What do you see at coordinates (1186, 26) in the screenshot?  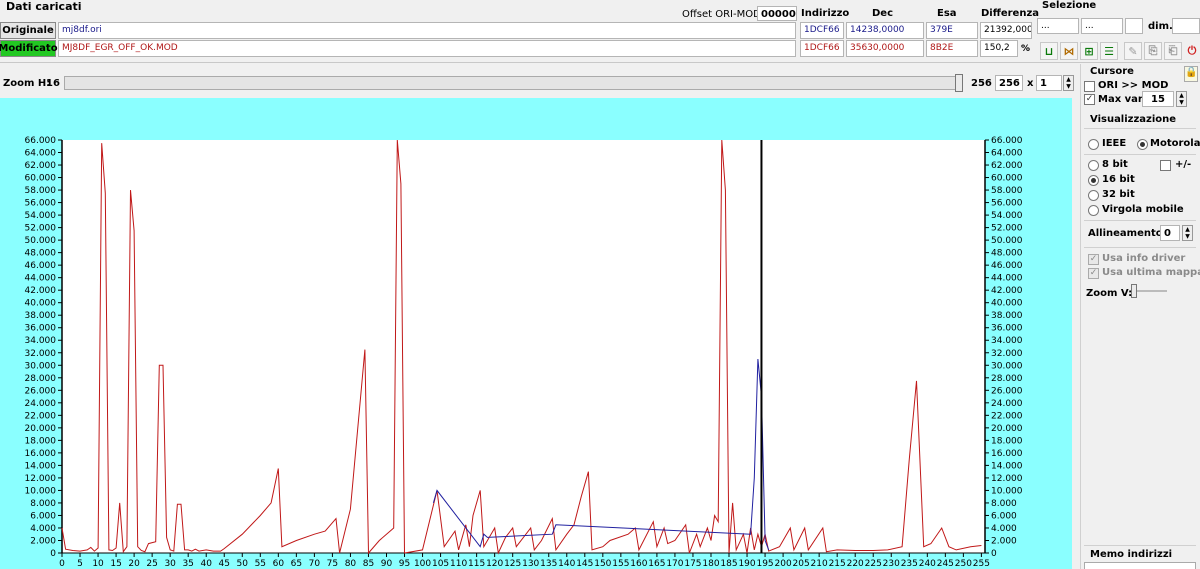 I see `dim-field` at bounding box center [1186, 26].